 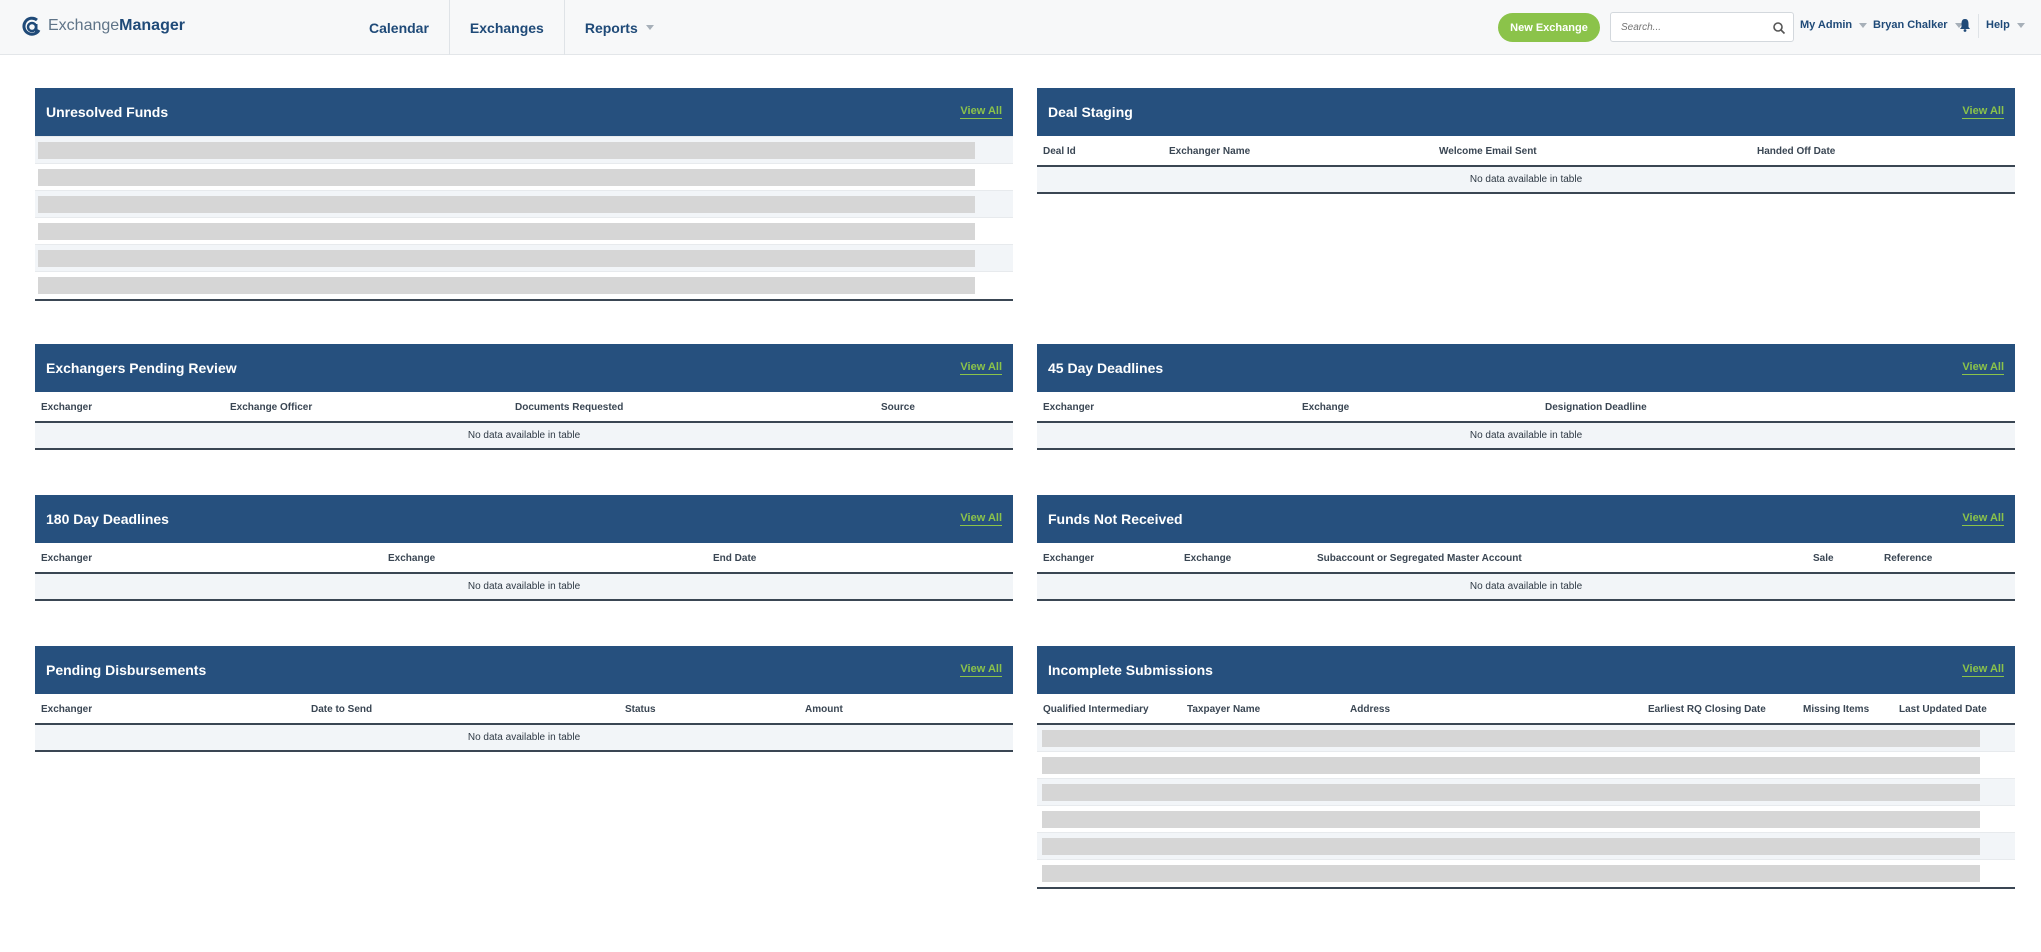 I want to click on unresolved-funds-panel: Unresolved Funds View All, so click(x=524, y=194).